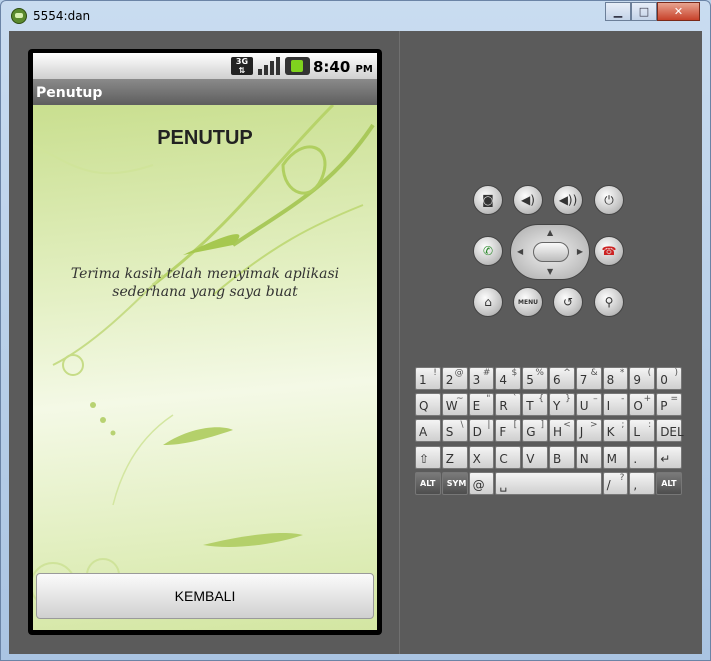 This screenshot has height=661, width=711. I want to click on key-row2-5: Y}, so click(562, 405).